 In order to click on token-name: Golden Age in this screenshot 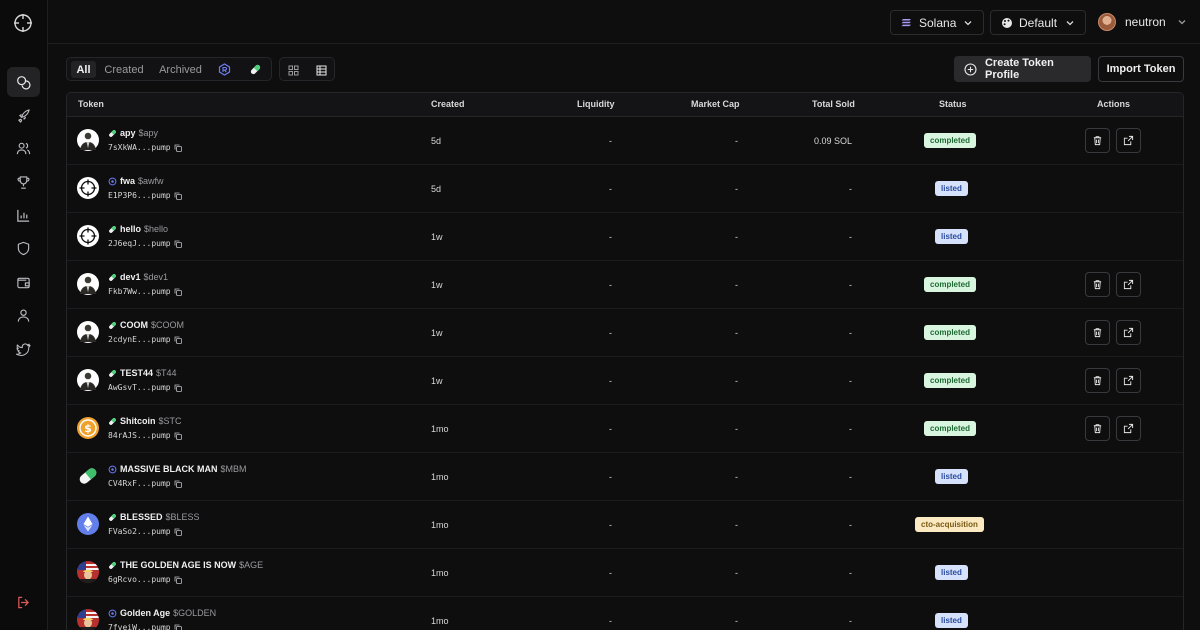, I will do `click(145, 613)`.